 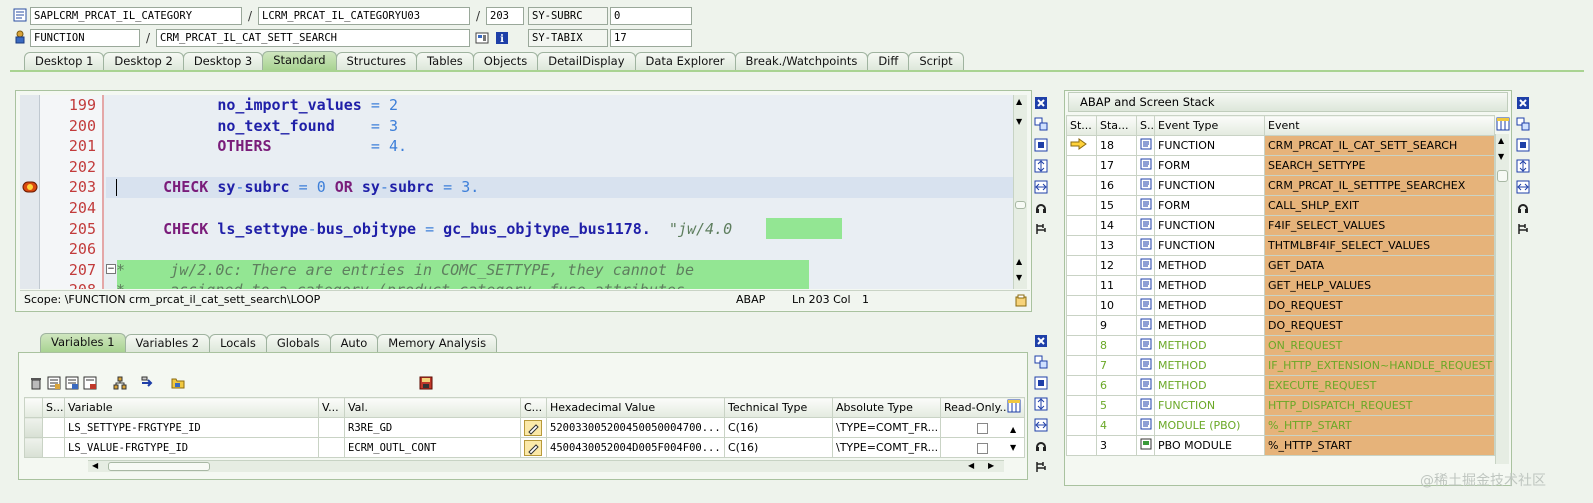 I want to click on event-type-field: FUNCTION, so click(x=85, y=38).